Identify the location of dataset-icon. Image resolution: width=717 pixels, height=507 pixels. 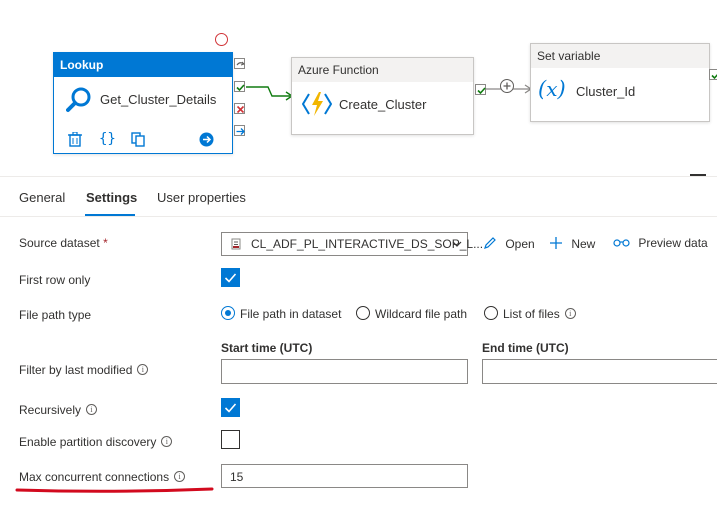
(236, 244).